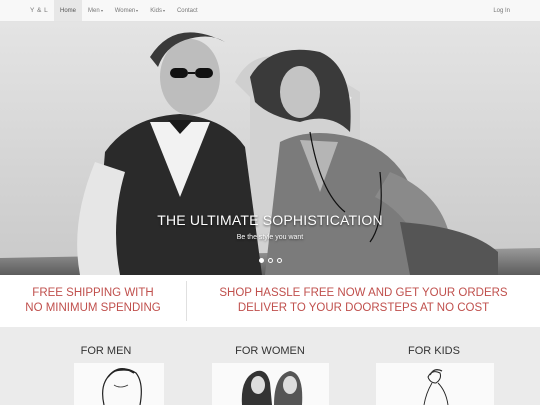  What do you see at coordinates (270, 220) in the screenshot?
I see `hero-title: THE ULTIMATE SOPHISTICATION` at bounding box center [270, 220].